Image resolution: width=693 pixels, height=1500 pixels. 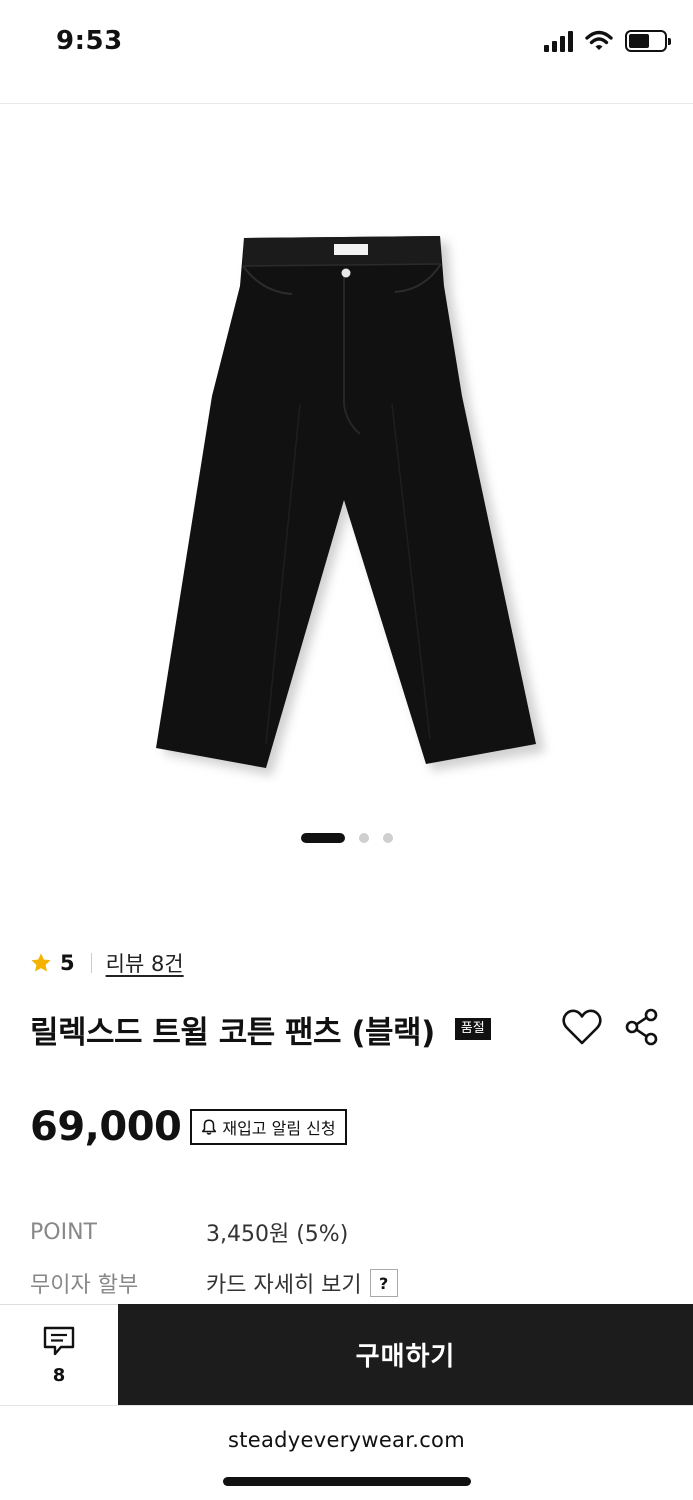 I want to click on buy-button: 구매하기, so click(x=405, y=1354).